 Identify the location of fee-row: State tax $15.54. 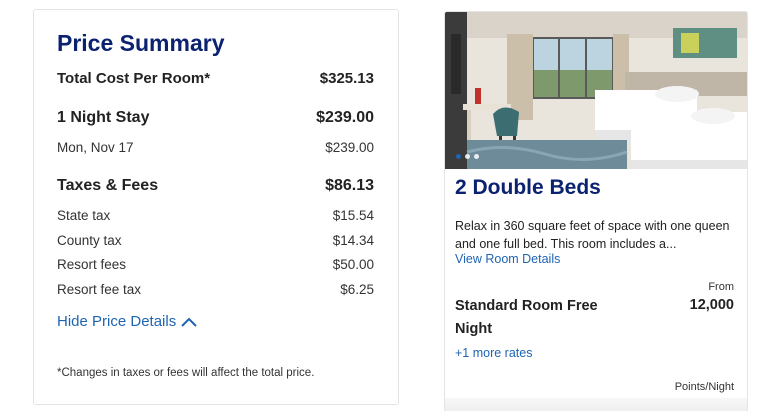
(215, 215).